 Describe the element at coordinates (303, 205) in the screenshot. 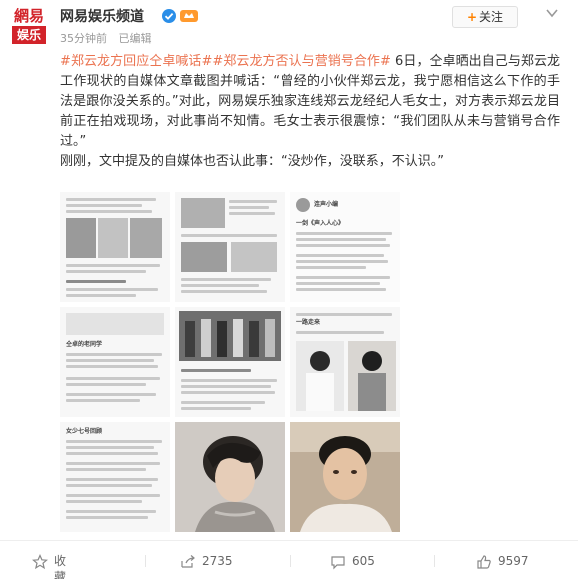

I see `avatar` at that location.